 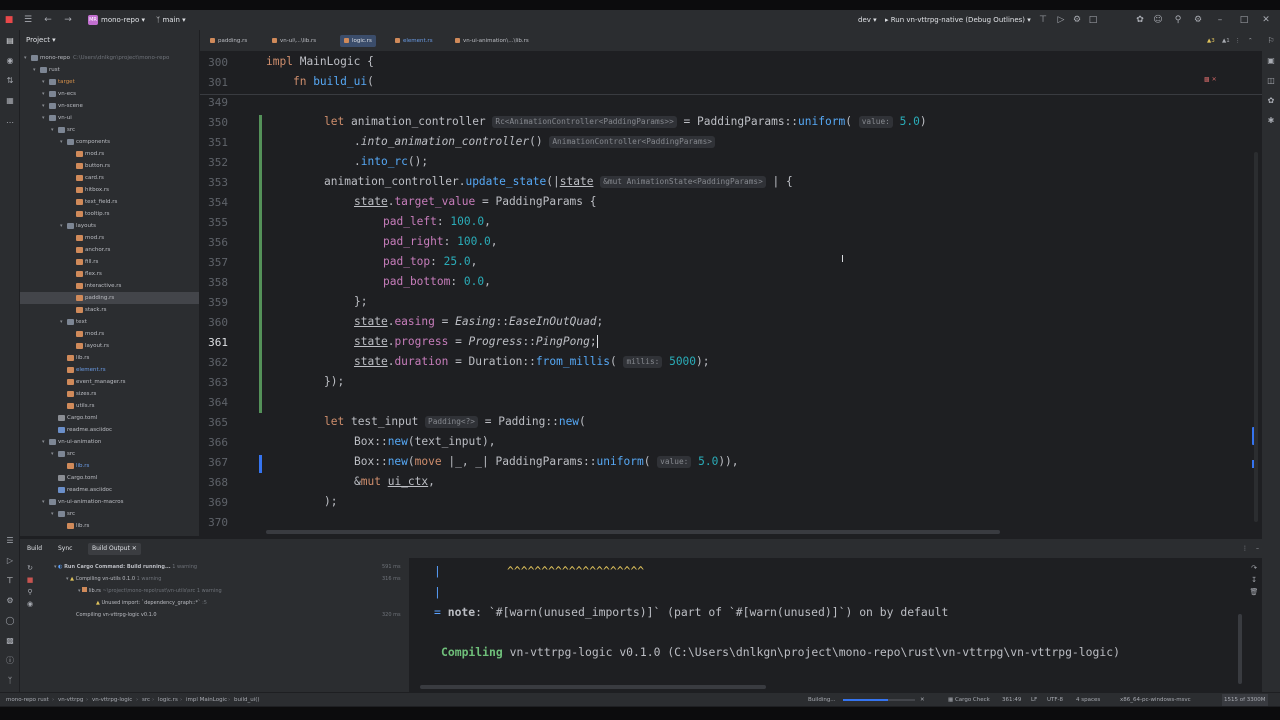 What do you see at coordinates (10, 661) in the screenshot?
I see `problems-tool-icon: ⓘ` at bounding box center [10, 661].